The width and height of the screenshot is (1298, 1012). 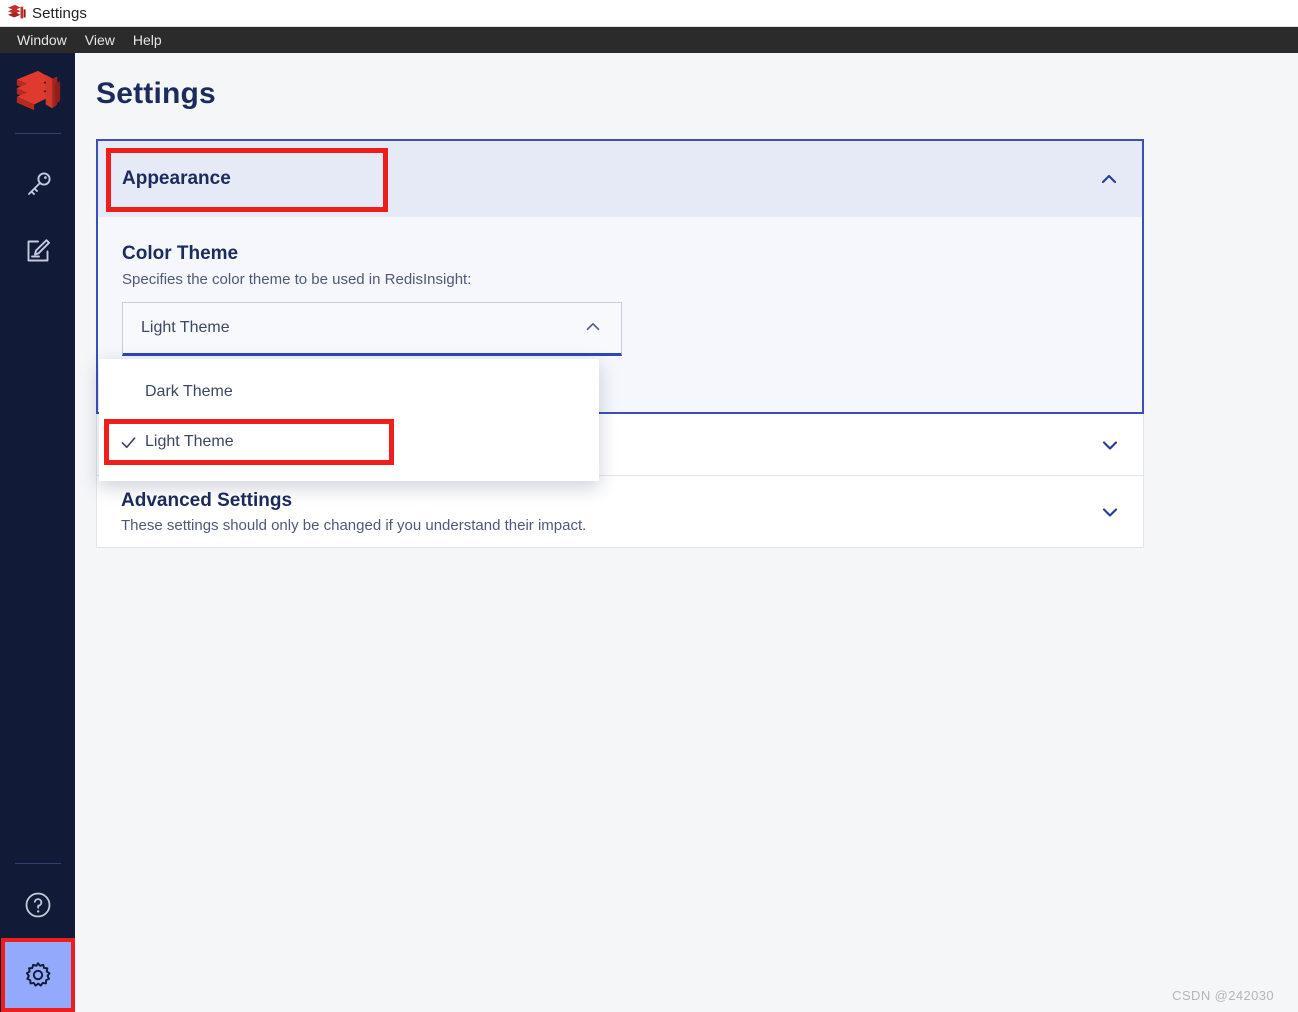 I want to click on dropdown-option-label: Dark Theme, so click(x=189, y=391).